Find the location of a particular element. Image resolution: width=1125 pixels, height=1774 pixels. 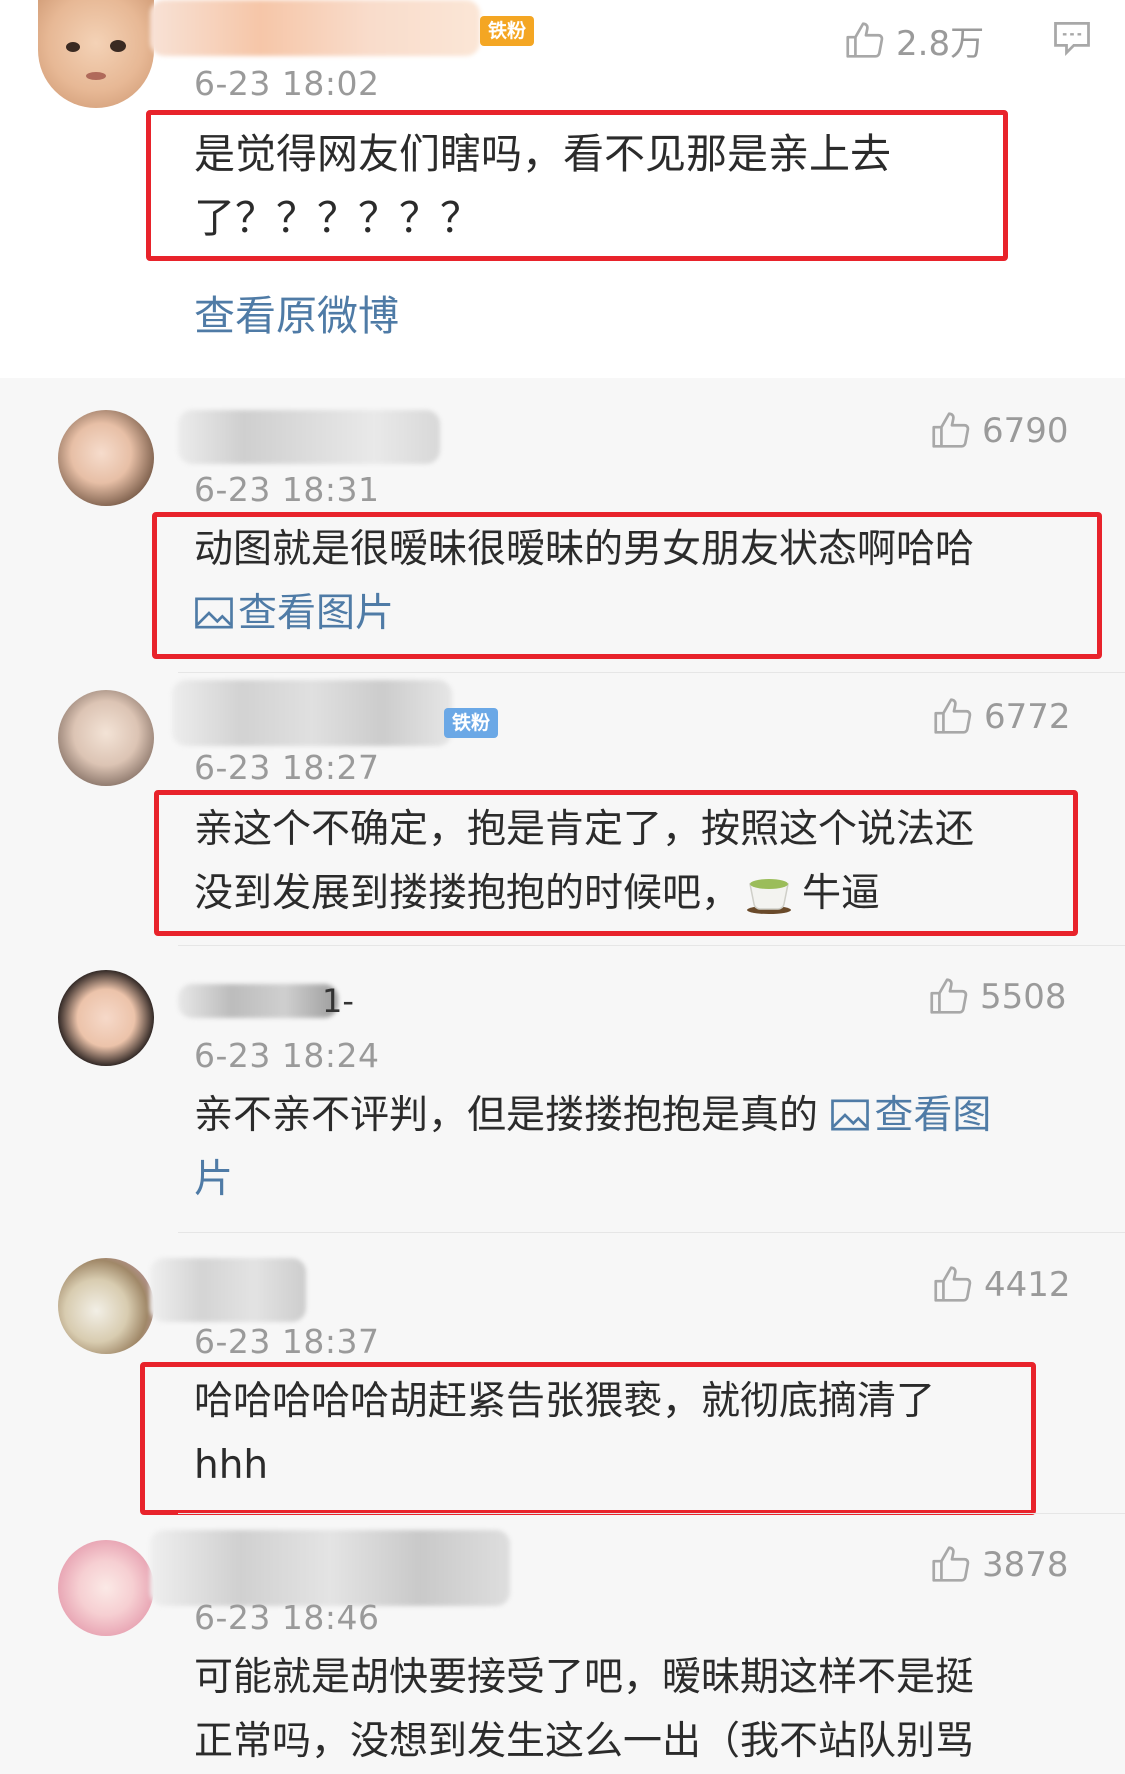

like-button: 2.8万 is located at coordinates (913, 40).